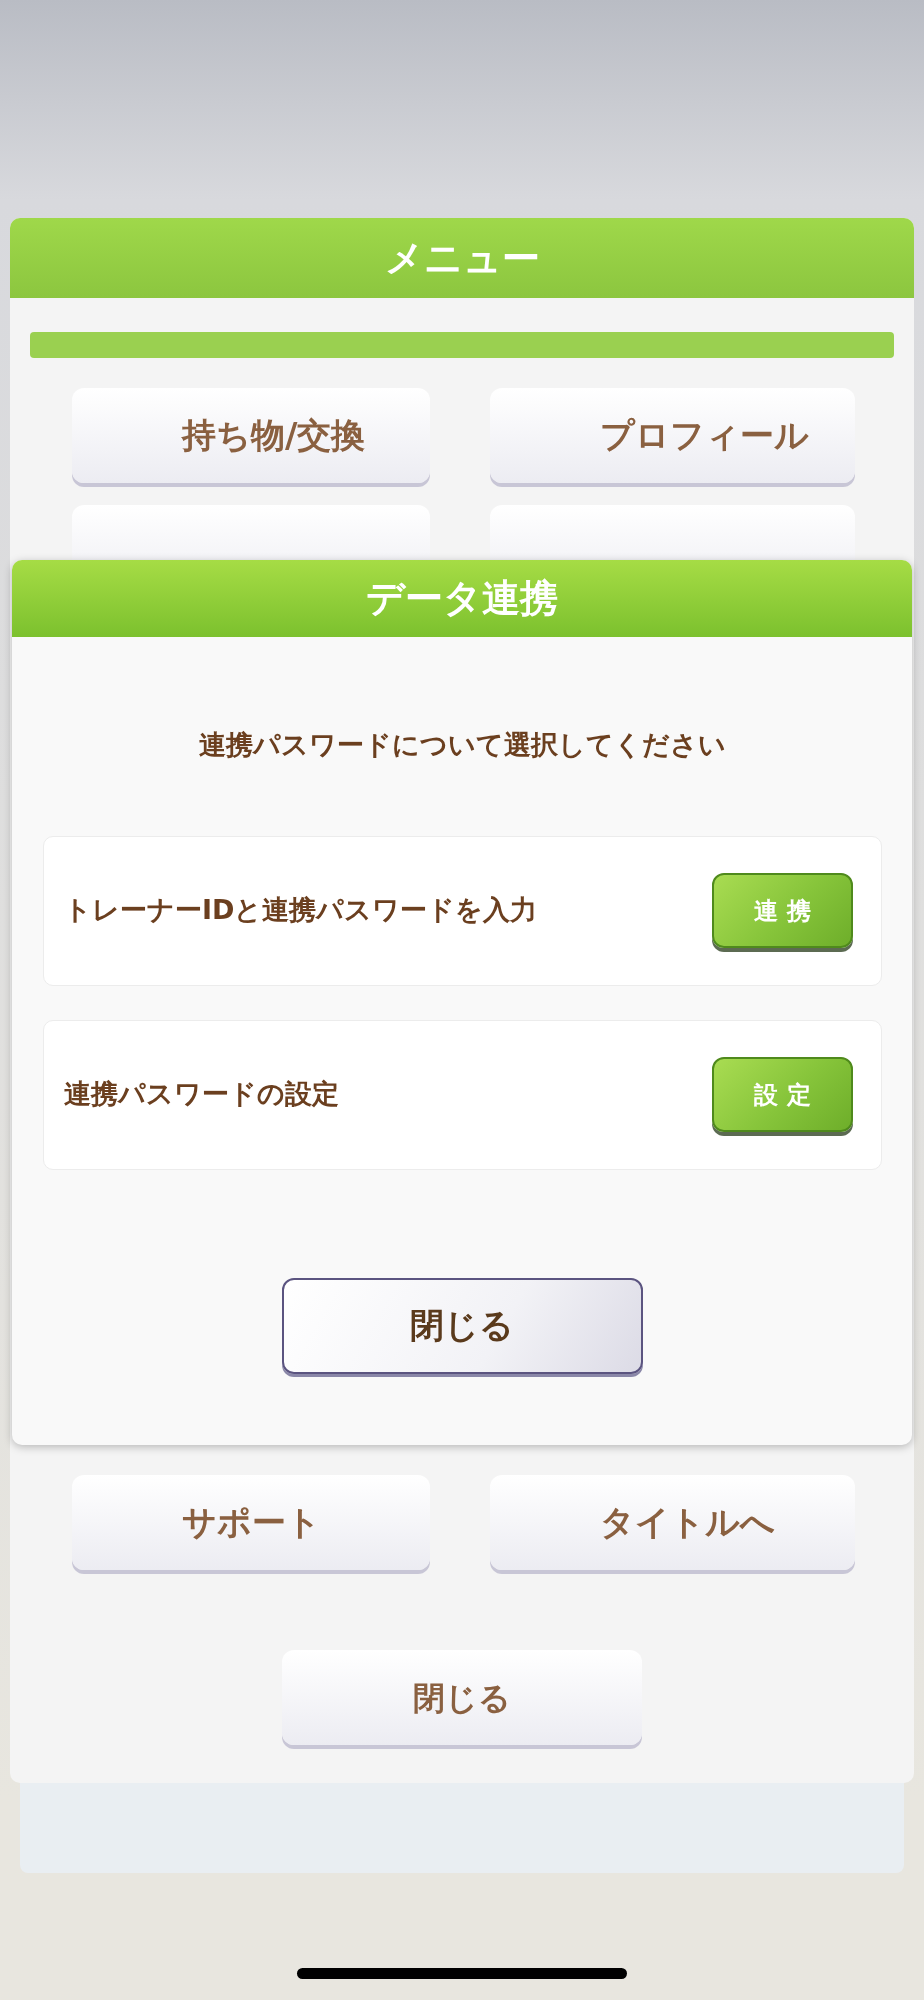 The image size is (924, 2000). What do you see at coordinates (462, 598) in the screenshot?
I see `dialog-title: データ連携` at bounding box center [462, 598].